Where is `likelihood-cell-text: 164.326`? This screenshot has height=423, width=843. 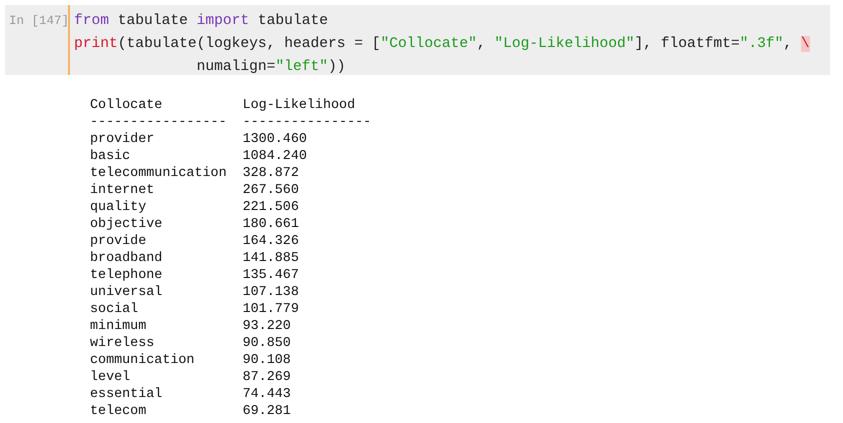
likelihood-cell-text: 164.326 is located at coordinates (271, 241).